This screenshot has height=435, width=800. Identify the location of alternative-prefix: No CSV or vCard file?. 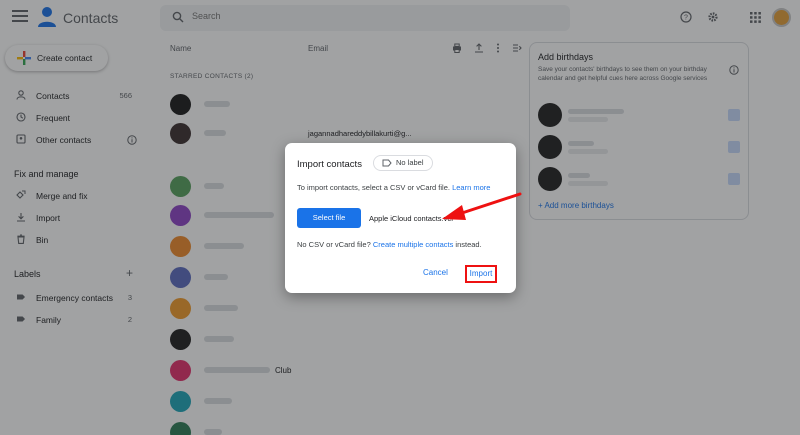
(334, 244).